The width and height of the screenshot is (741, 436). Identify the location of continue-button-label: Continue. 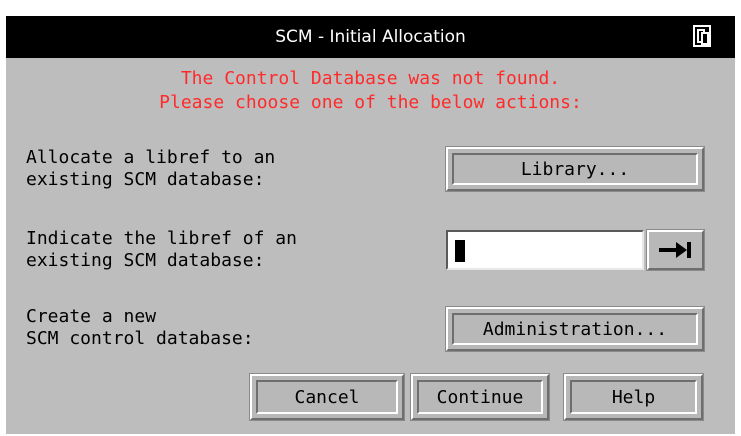
(480, 397).